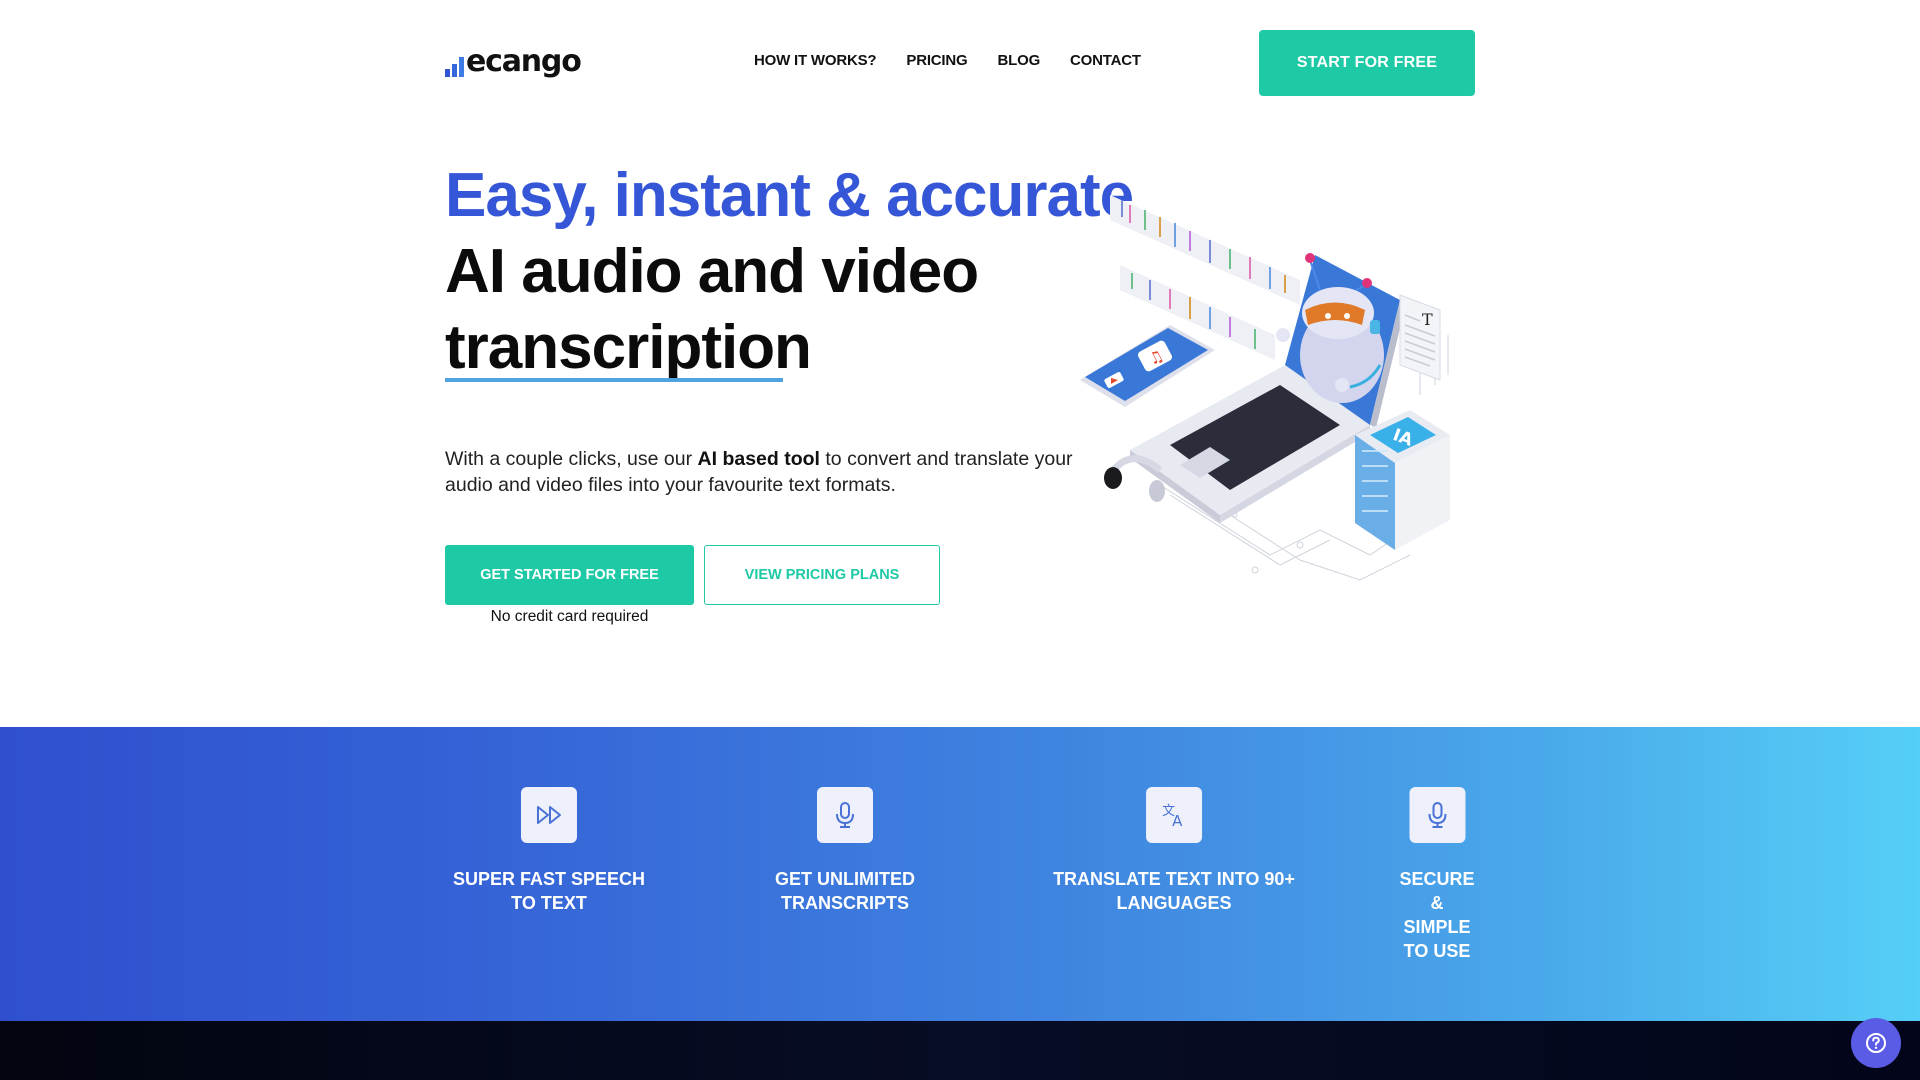 The image size is (1920, 1080). Describe the element at coordinates (524, 61) in the screenshot. I see `logo-text: ecango` at that location.